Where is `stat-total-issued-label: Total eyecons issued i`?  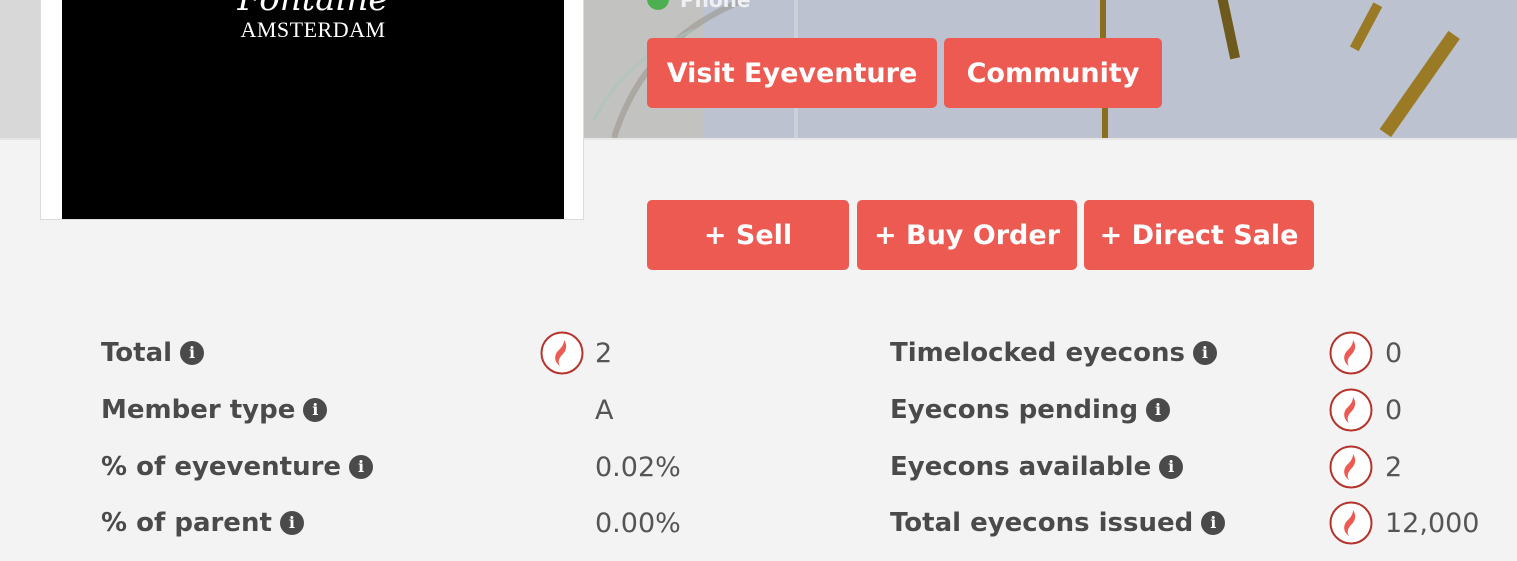 stat-total-issued-label: Total eyecons issued i is located at coordinates (1058, 523).